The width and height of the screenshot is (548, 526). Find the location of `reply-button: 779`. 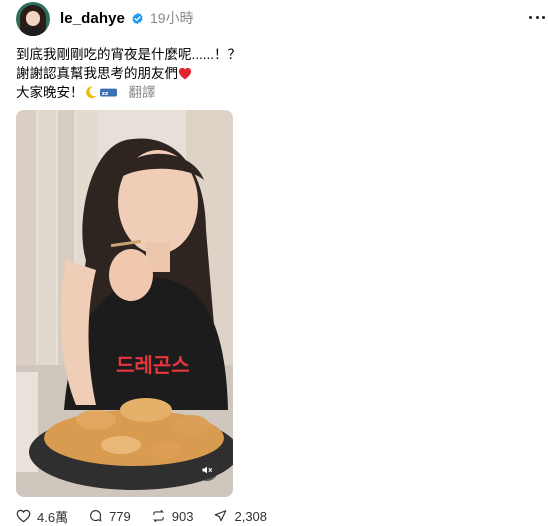

reply-button: 779 is located at coordinates (109, 516).